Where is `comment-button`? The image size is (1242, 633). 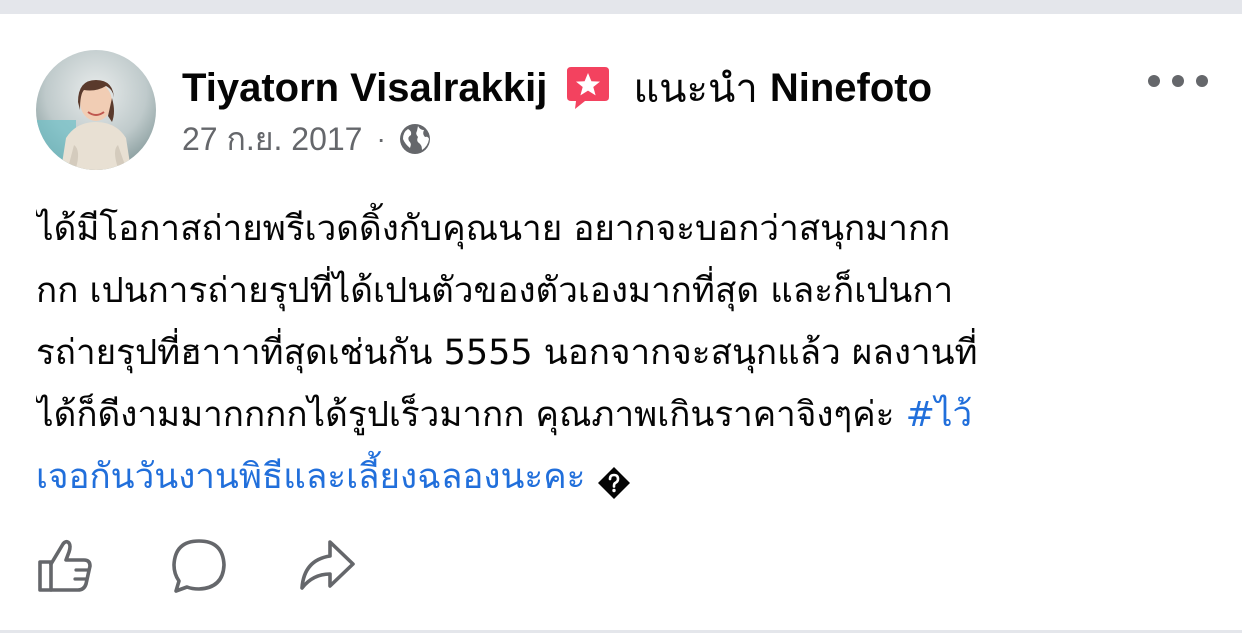 comment-button is located at coordinates (199, 566).